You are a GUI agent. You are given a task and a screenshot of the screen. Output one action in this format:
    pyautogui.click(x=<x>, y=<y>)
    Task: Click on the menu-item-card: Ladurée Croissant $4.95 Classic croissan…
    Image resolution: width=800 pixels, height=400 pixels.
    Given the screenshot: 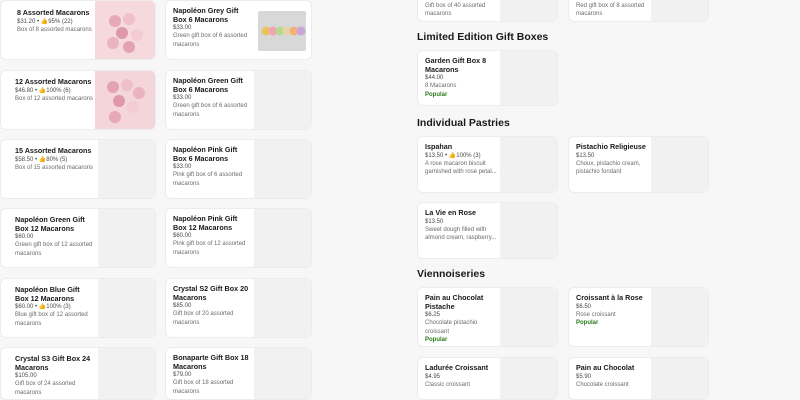 What is the action you would take?
    pyautogui.click(x=487, y=378)
    